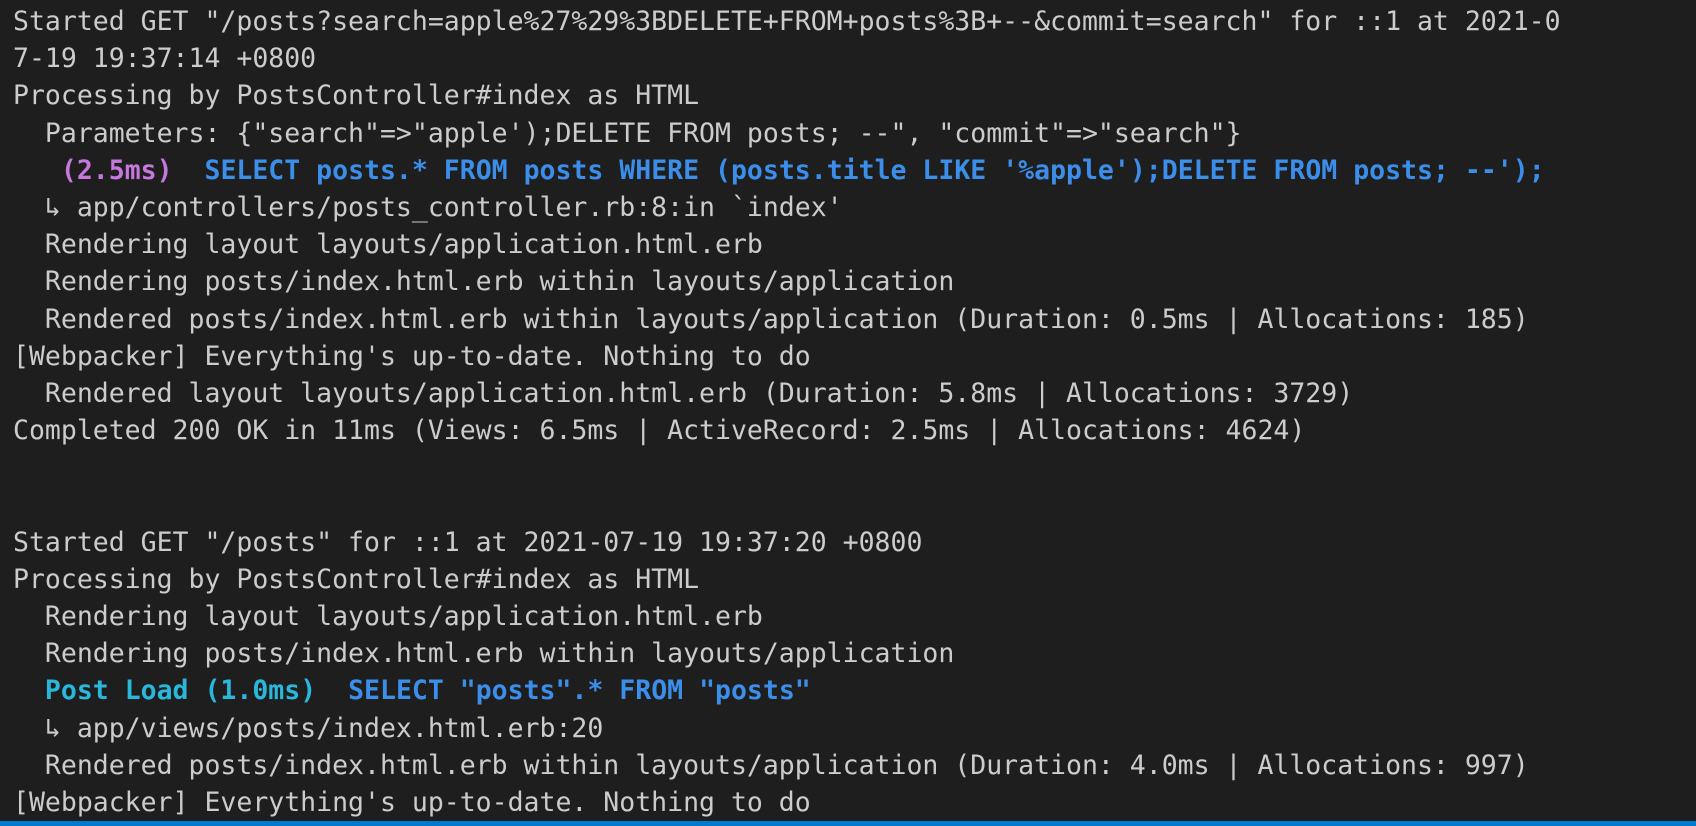 Image resolution: width=1696 pixels, height=826 pixels. Describe the element at coordinates (180, 691) in the screenshot. I see `model-load-label: Post Load (1.0ms)` at that location.